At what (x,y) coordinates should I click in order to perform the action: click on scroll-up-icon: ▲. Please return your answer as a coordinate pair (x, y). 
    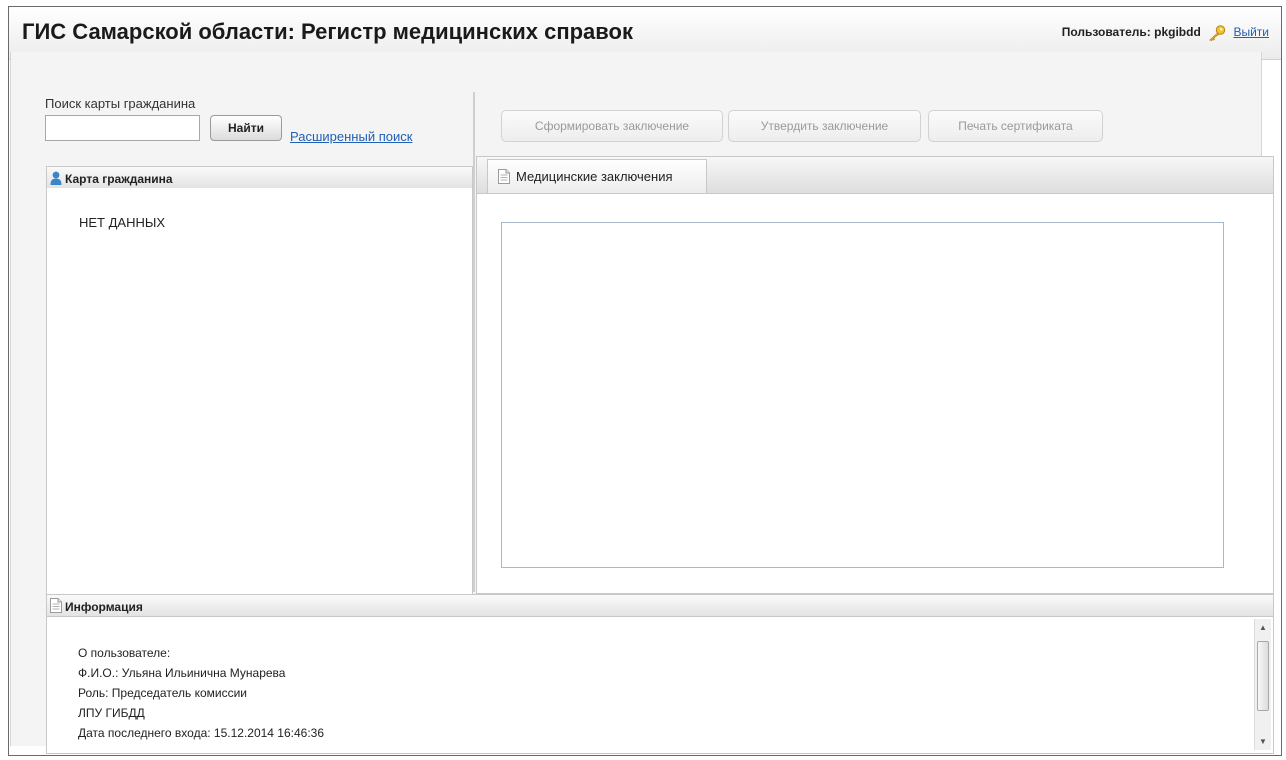
    Looking at the image, I should click on (1263, 627).